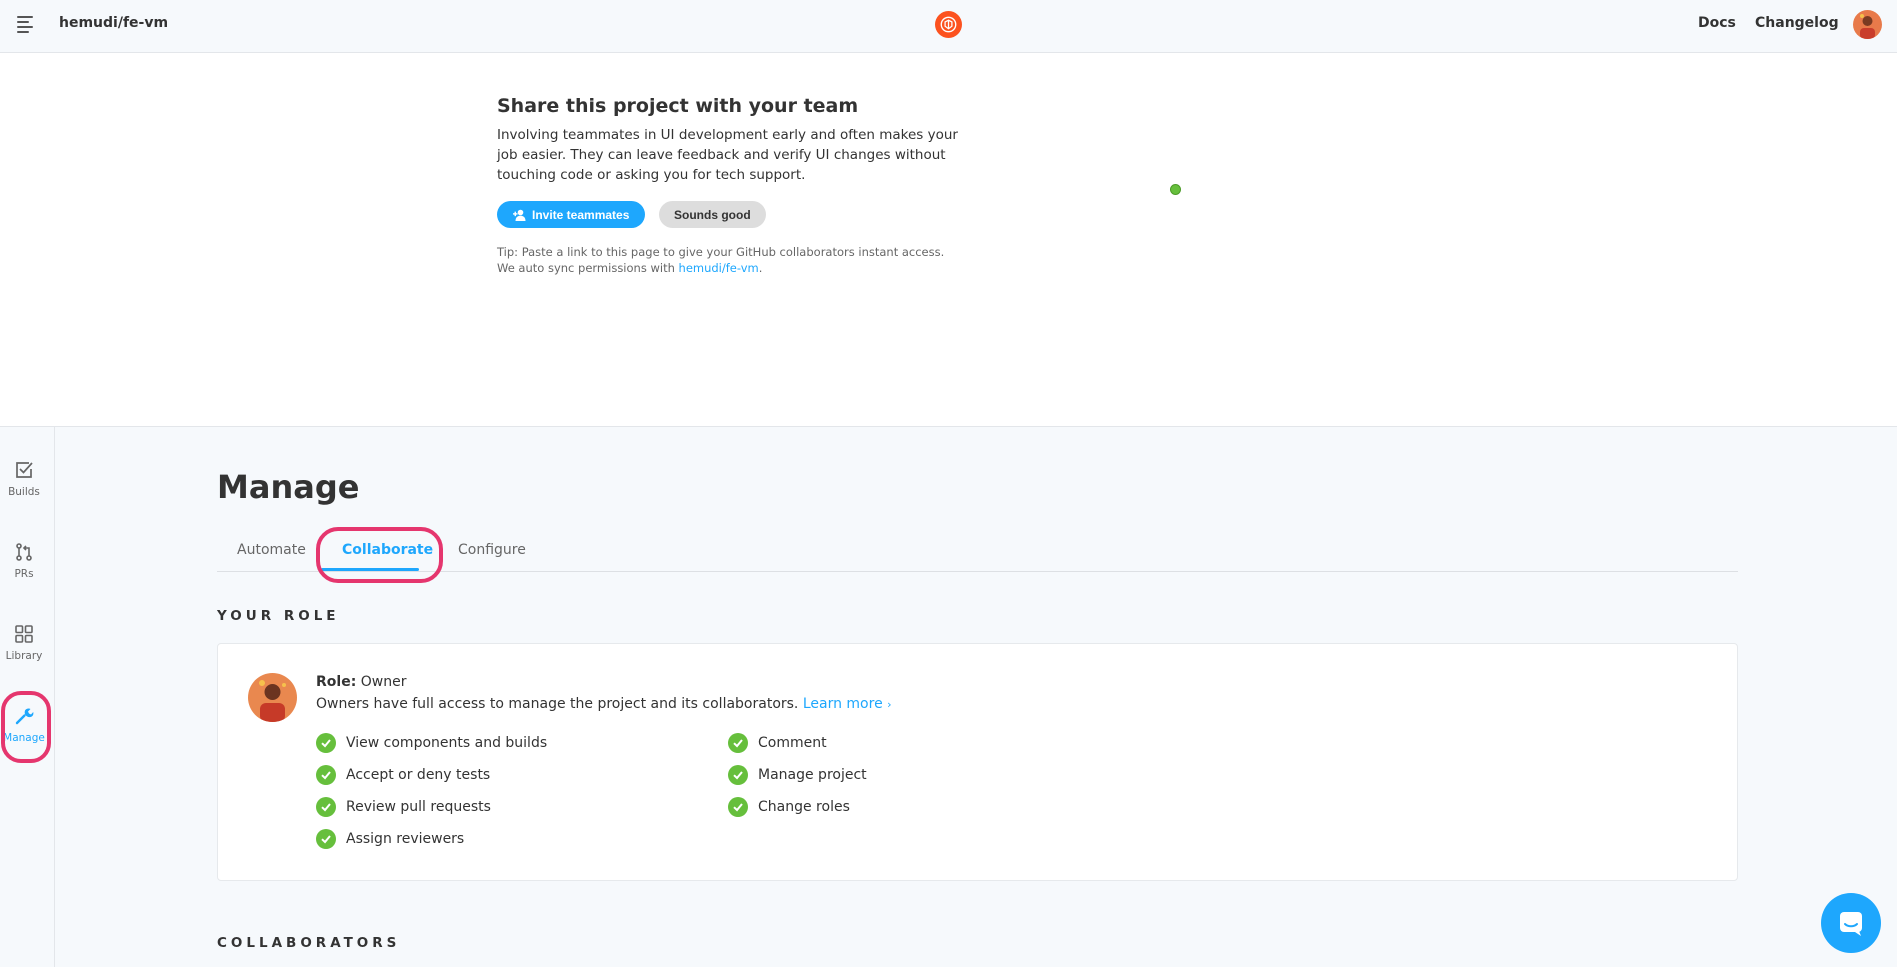 This screenshot has width=1897, height=967. What do you see at coordinates (405, 839) in the screenshot?
I see `permission-label: Assign reviewers` at bounding box center [405, 839].